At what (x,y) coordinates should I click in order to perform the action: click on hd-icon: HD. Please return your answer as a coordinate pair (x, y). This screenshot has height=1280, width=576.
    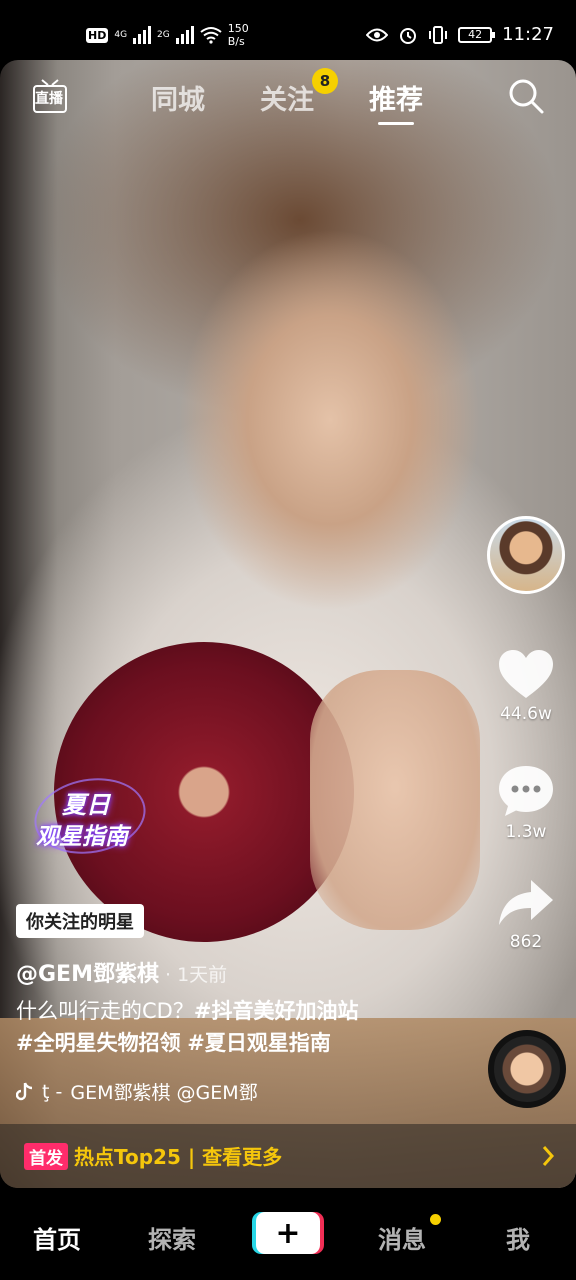
    Looking at the image, I should click on (97, 35).